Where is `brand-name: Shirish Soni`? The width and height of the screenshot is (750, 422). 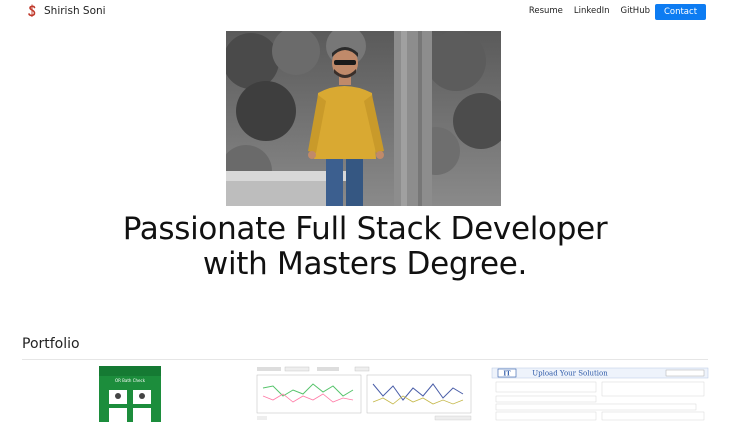 brand-name: Shirish Soni is located at coordinates (75, 11).